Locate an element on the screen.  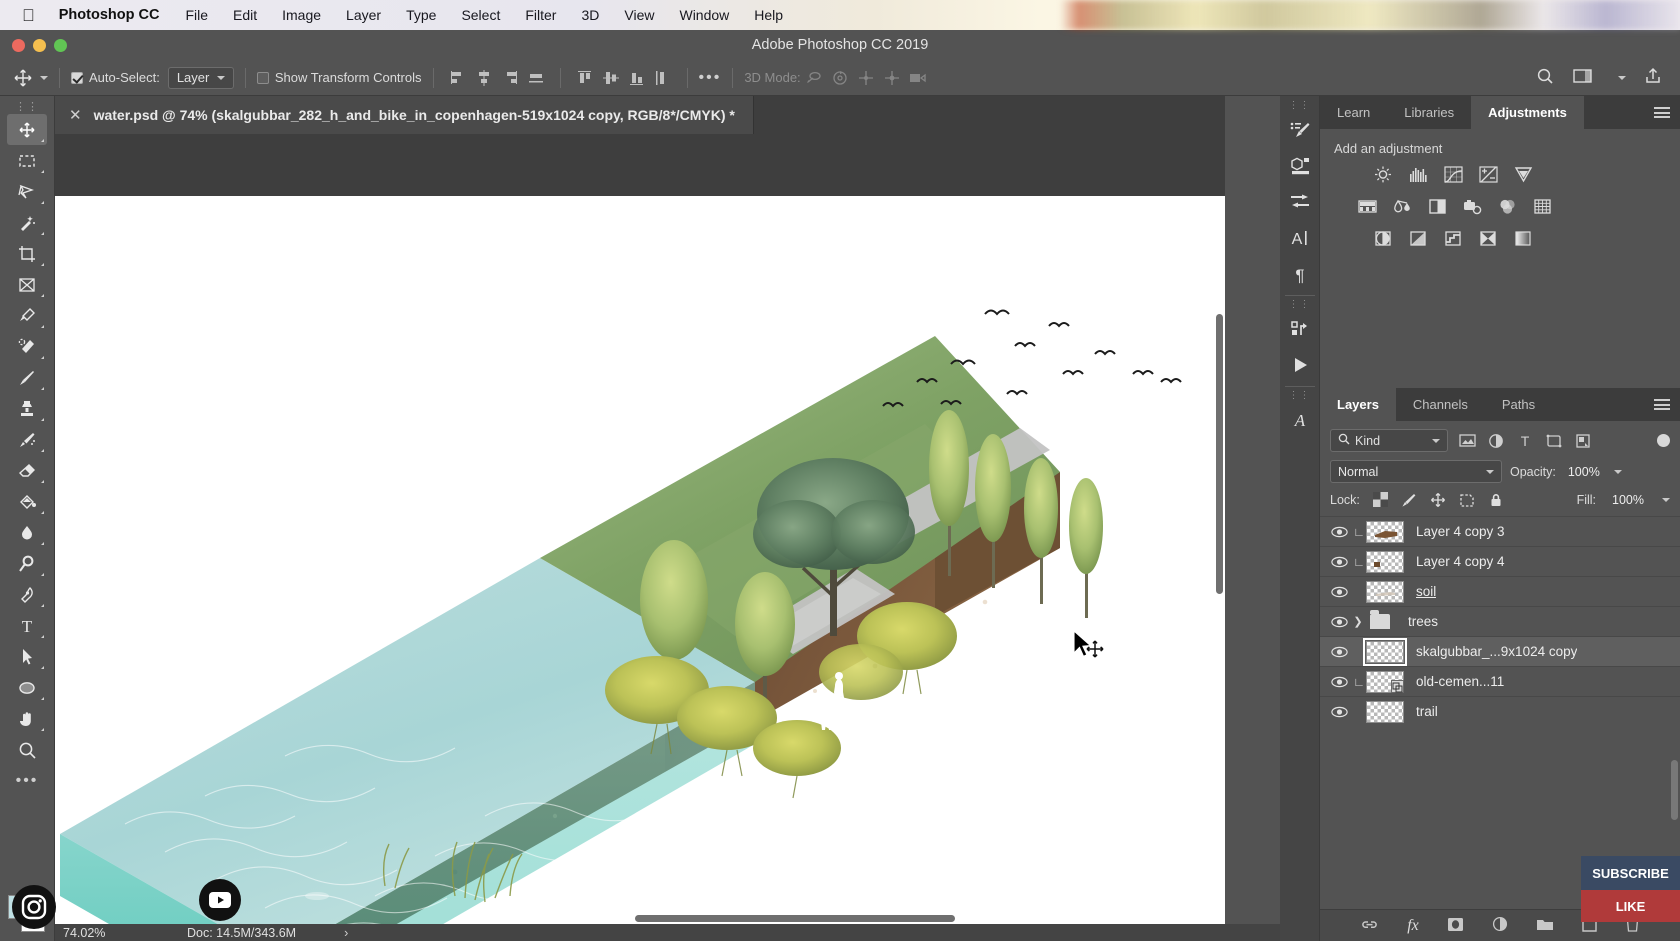
panel-menu-icon is located at coordinates (1667, 112).